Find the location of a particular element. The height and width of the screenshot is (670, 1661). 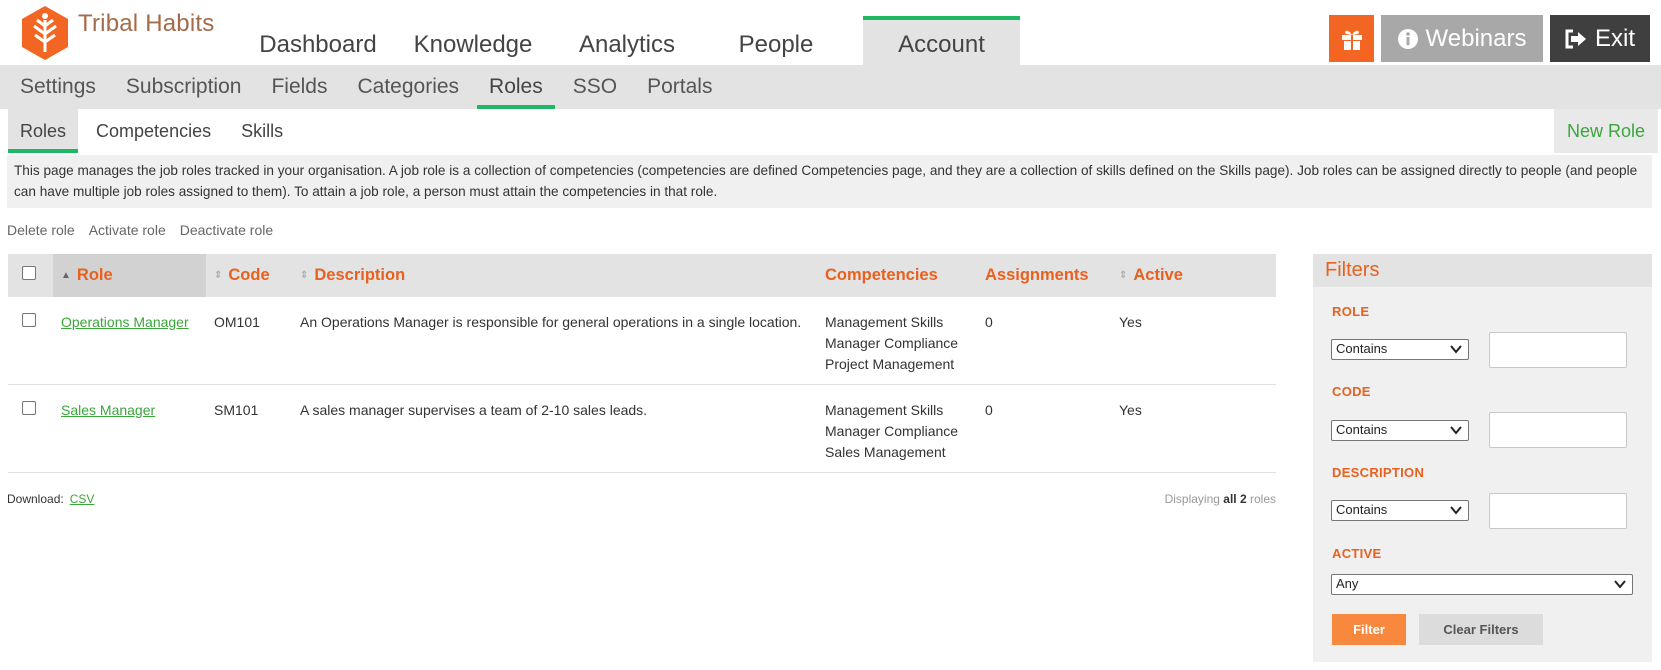

gift-button is located at coordinates (1351, 38).